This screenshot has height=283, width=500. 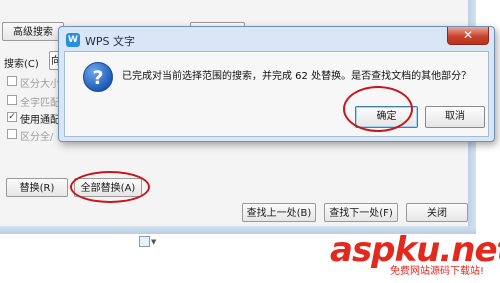 What do you see at coordinates (110, 187) in the screenshot?
I see `replace-all-highlight-ring` at bounding box center [110, 187].